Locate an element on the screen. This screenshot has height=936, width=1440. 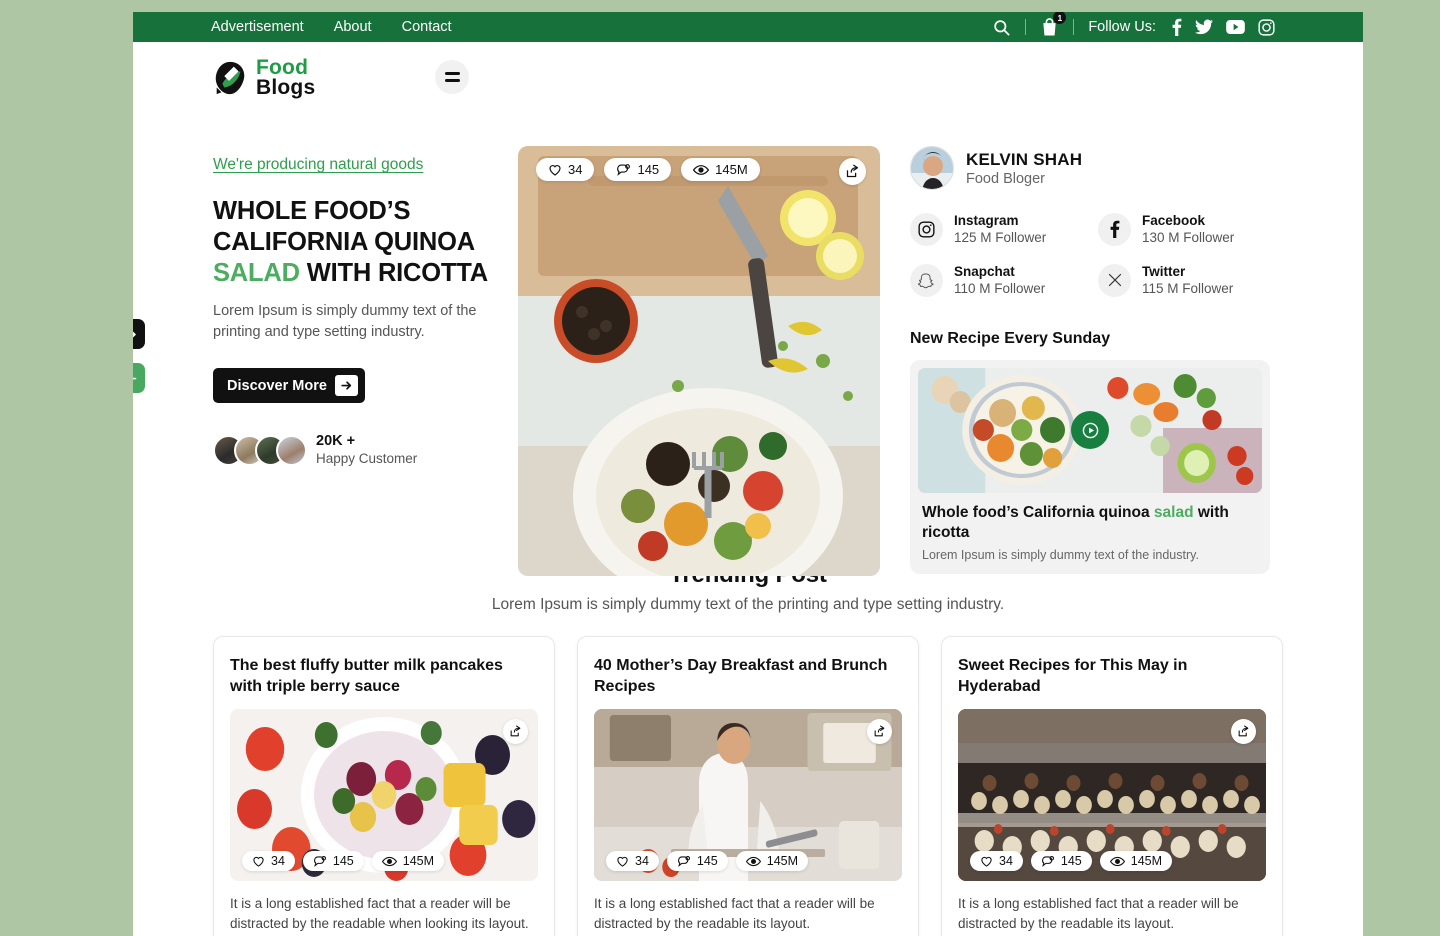
hero-title-accent: SALAD is located at coordinates (256, 273).